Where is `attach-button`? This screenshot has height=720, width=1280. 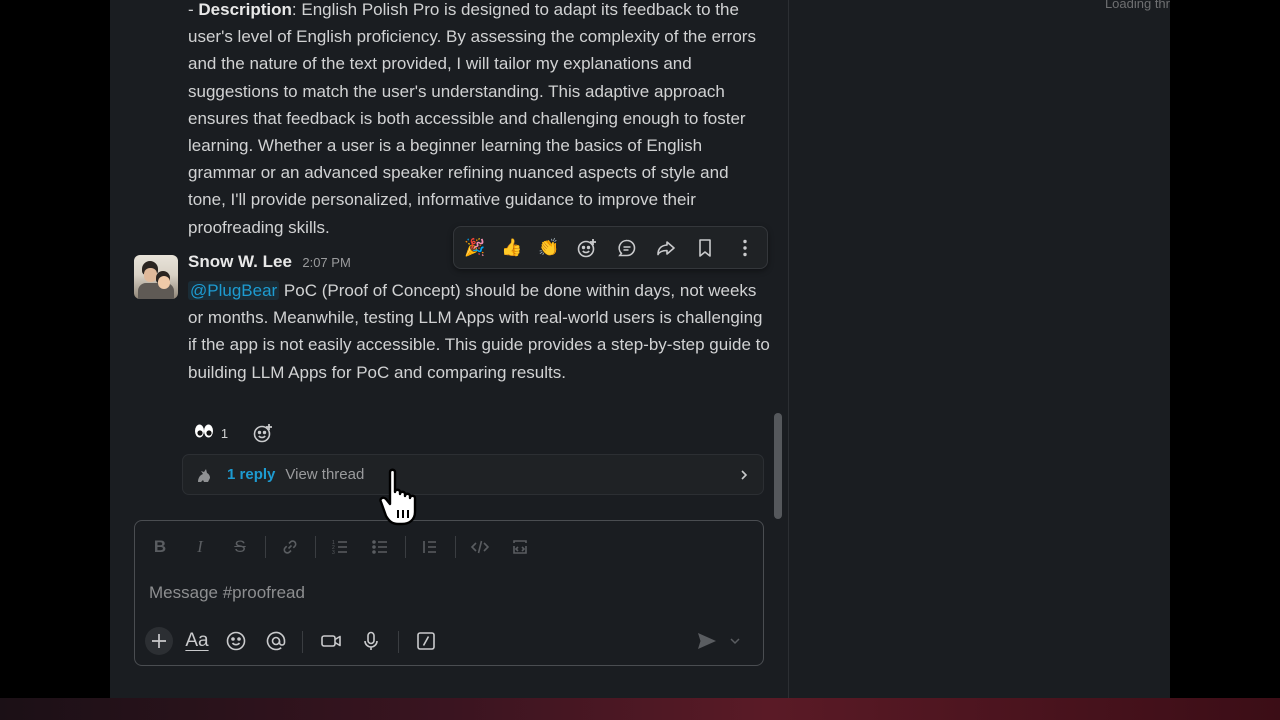 attach-button is located at coordinates (159, 641).